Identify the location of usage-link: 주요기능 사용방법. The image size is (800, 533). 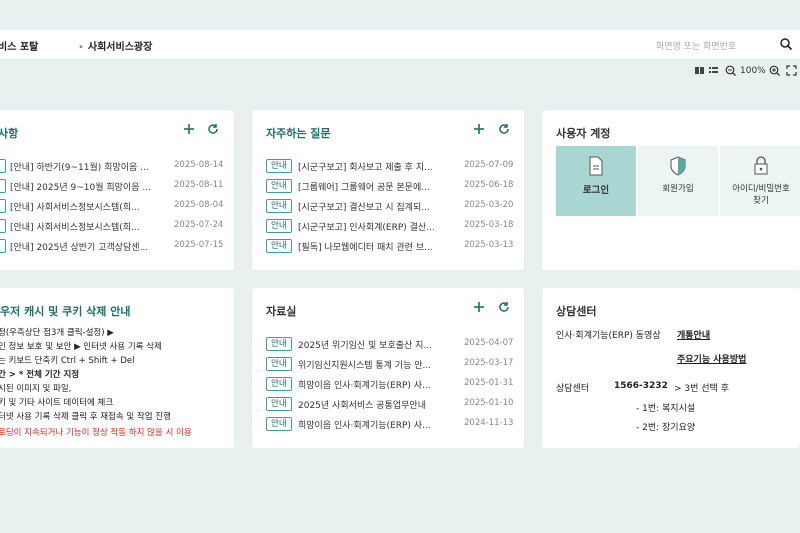
(711, 358).